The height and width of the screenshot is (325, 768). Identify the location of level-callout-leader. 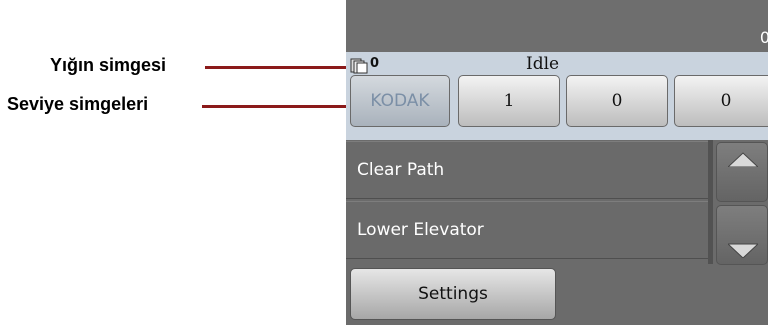
(276, 106).